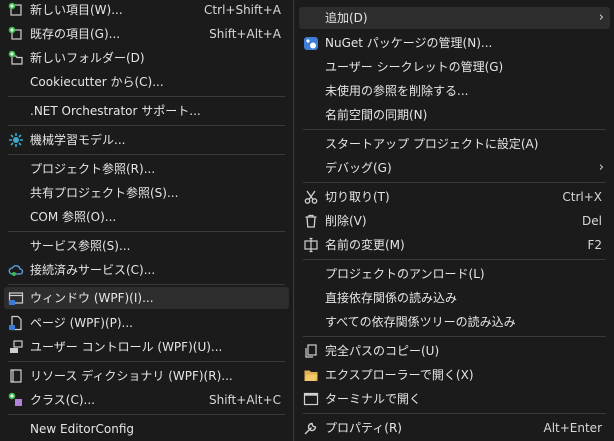  I want to click on menu-item-copy-full-path: 完全パスのコピー(U), so click(454, 351).